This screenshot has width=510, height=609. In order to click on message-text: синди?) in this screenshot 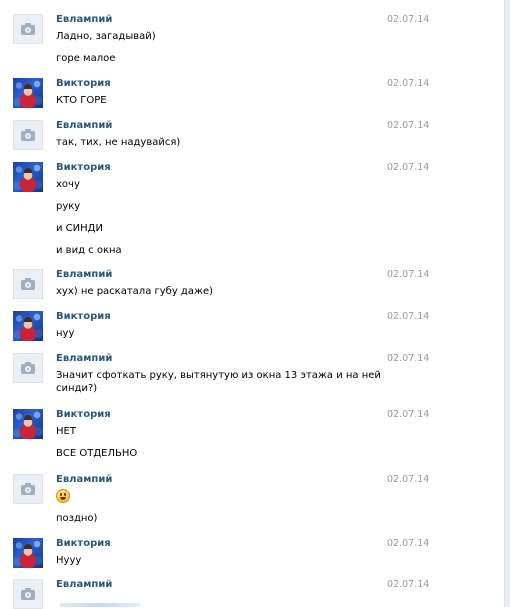, I will do `click(77, 388)`.